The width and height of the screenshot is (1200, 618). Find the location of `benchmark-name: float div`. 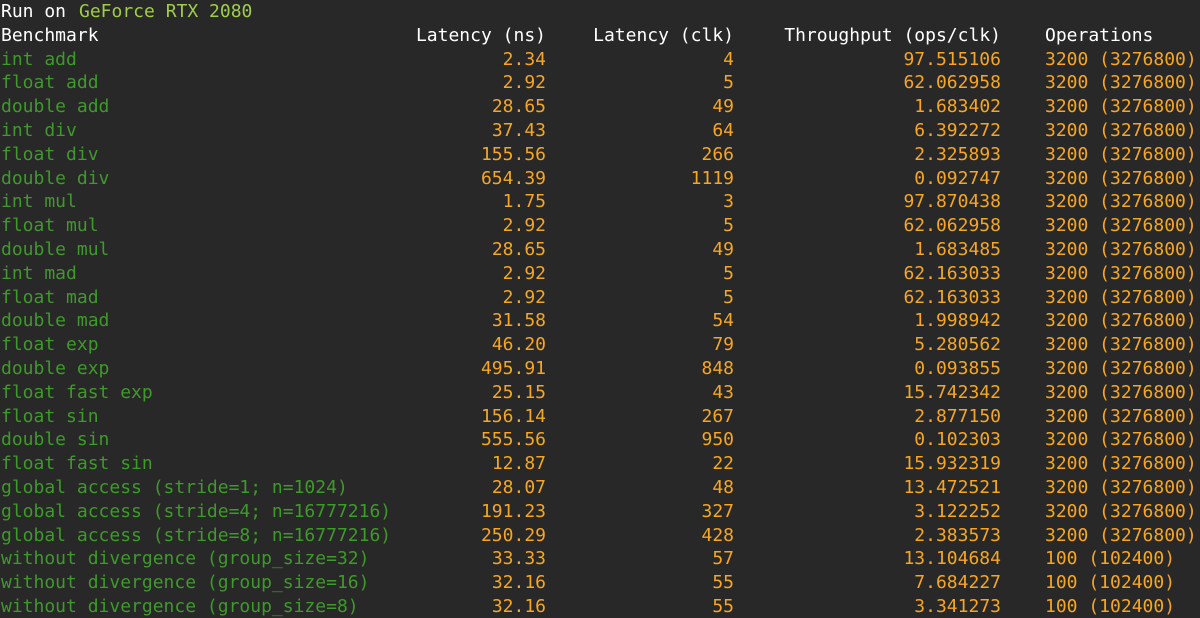

benchmark-name: float div is located at coordinates (50, 154).